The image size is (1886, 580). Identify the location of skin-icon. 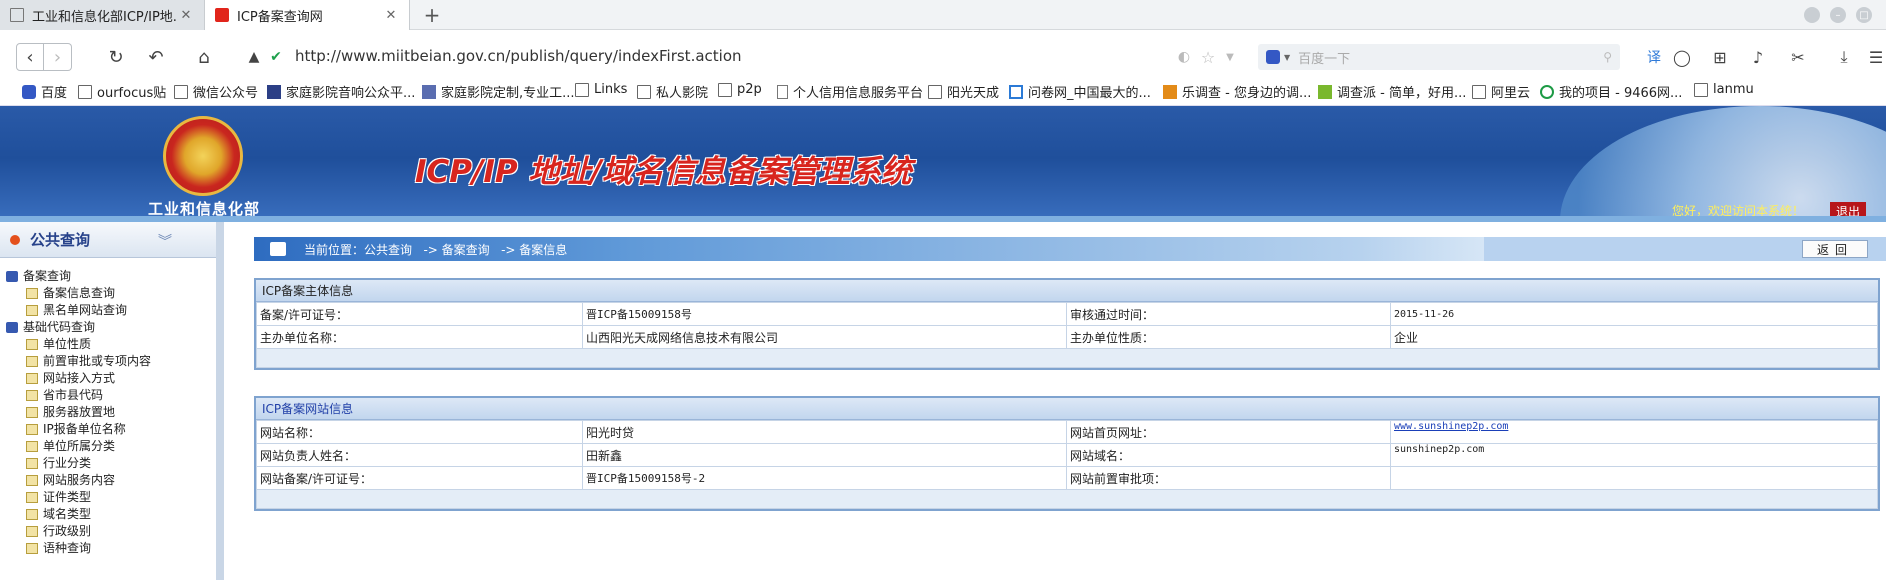
(1812, 15).